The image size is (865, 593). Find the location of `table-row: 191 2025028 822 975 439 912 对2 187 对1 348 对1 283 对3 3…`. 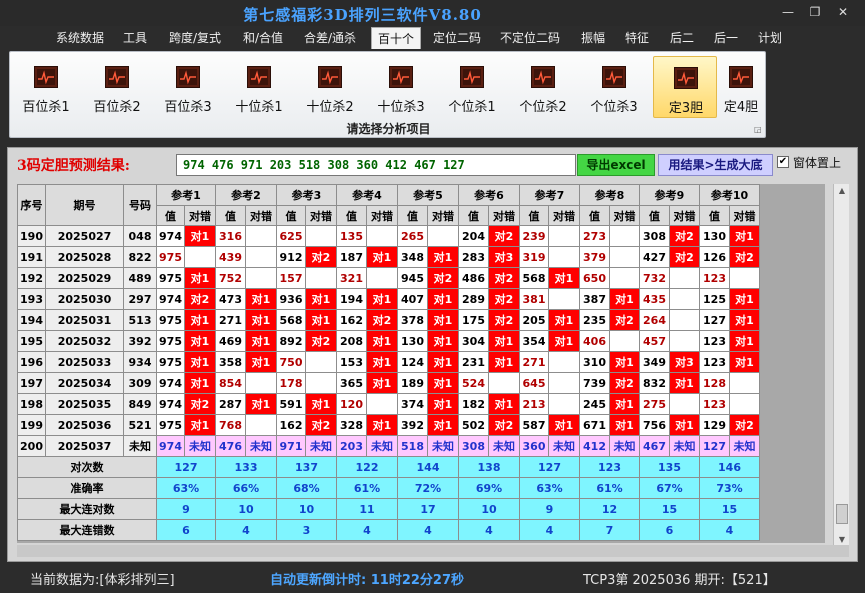

table-row: 191 2025028 822 975 439 912 对2 187 对1 348 对1 283 对3 3… is located at coordinates (388, 257).